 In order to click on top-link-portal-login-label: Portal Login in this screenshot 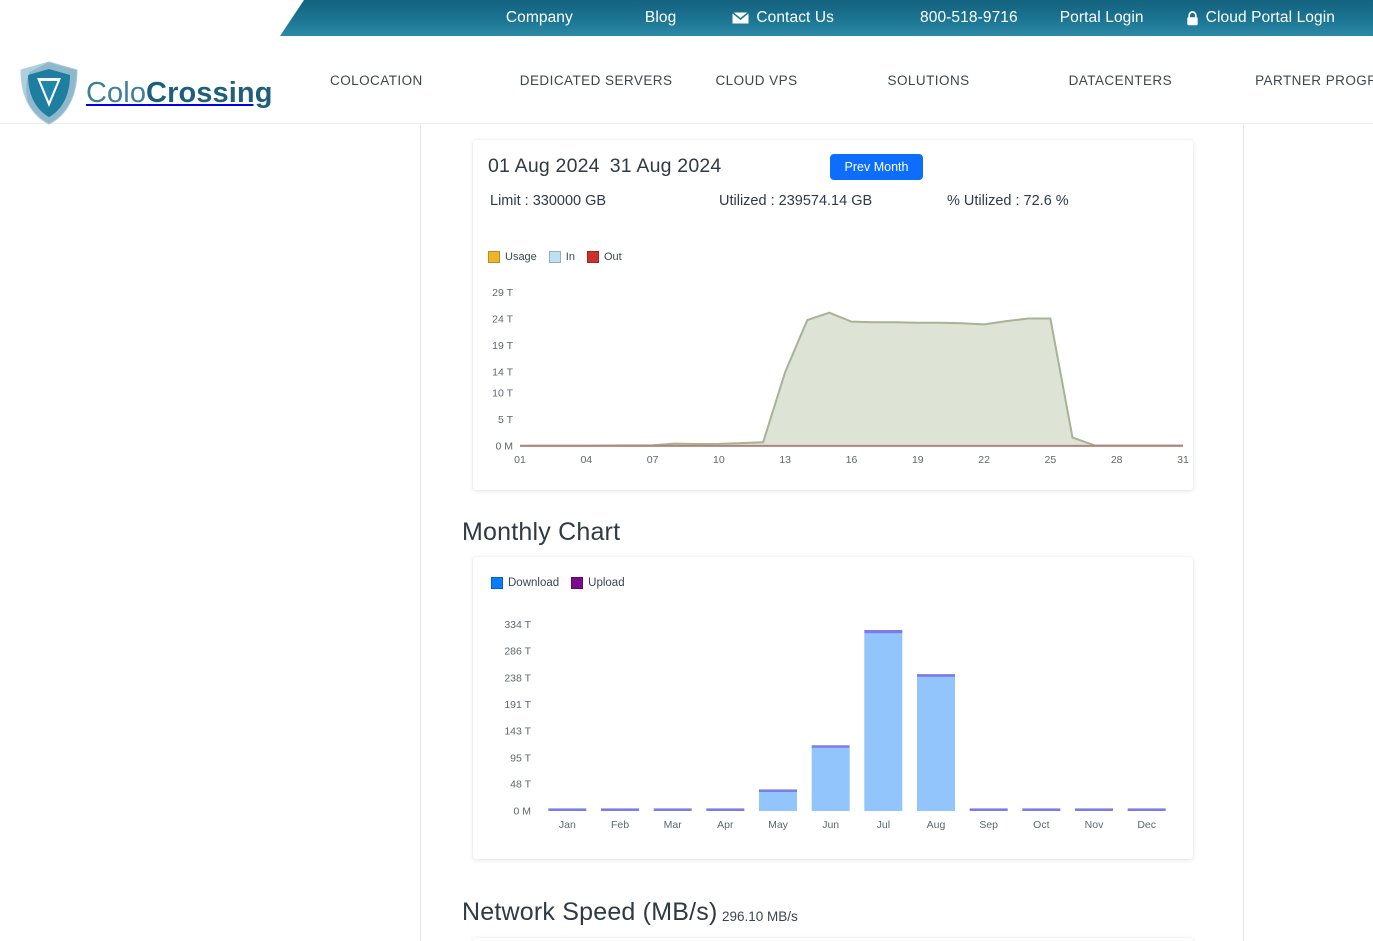, I will do `click(1101, 17)`.